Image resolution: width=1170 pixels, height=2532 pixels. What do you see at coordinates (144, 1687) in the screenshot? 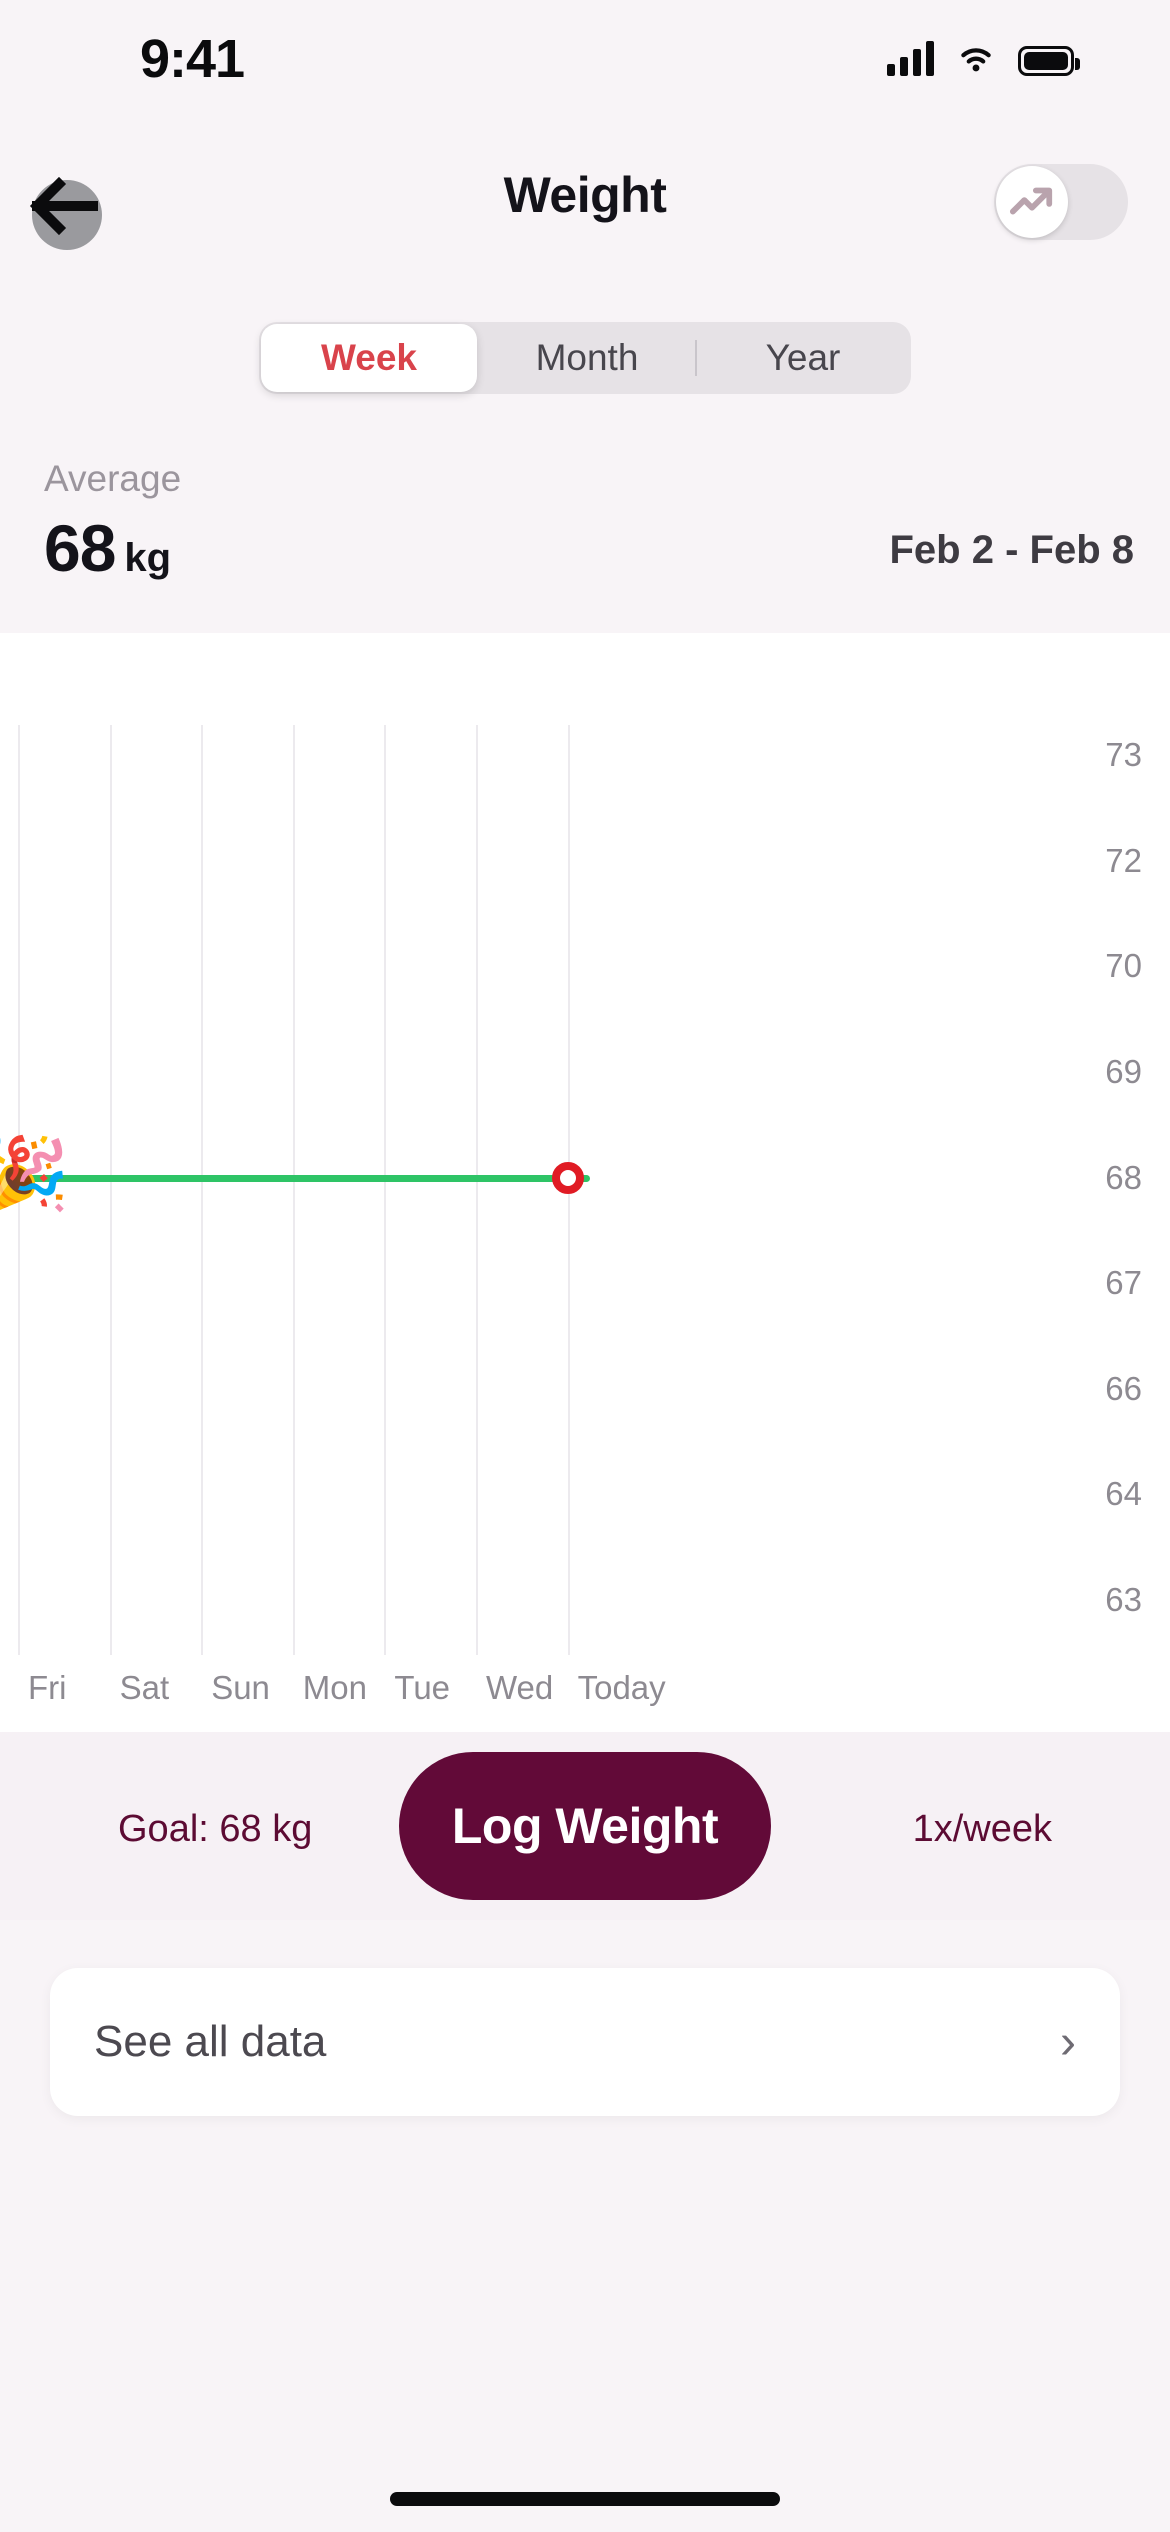
I see `chart-x-label: Sat` at bounding box center [144, 1687].